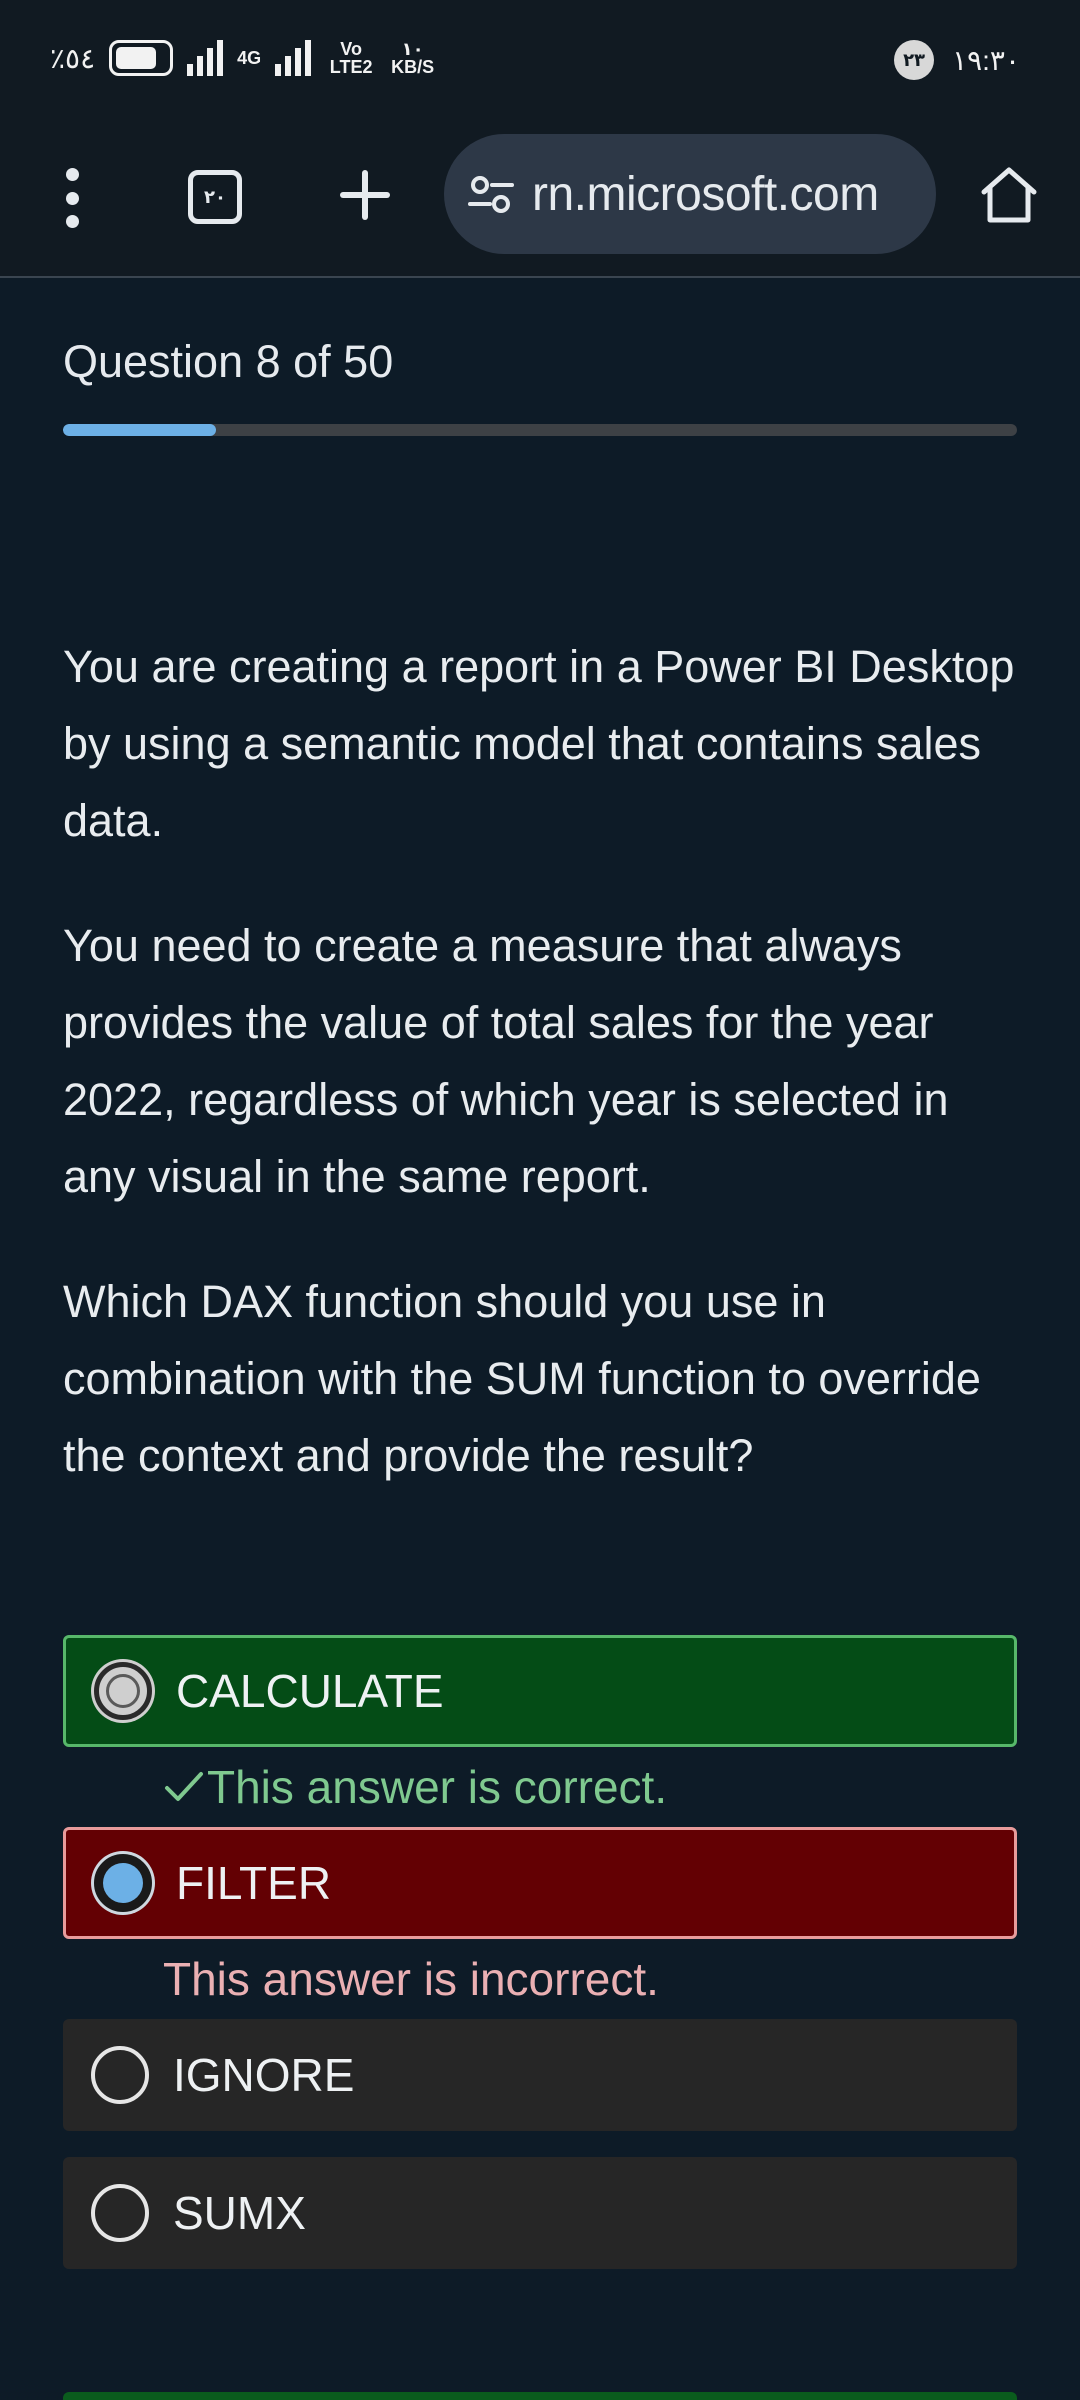  Describe the element at coordinates (986, 60) in the screenshot. I see `clock: ١٩:٣٠` at that location.